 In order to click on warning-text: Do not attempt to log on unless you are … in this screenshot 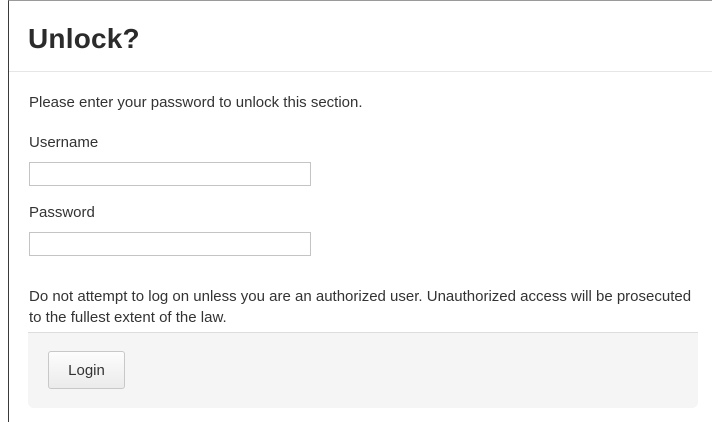, I will do `click(360, 307)`.